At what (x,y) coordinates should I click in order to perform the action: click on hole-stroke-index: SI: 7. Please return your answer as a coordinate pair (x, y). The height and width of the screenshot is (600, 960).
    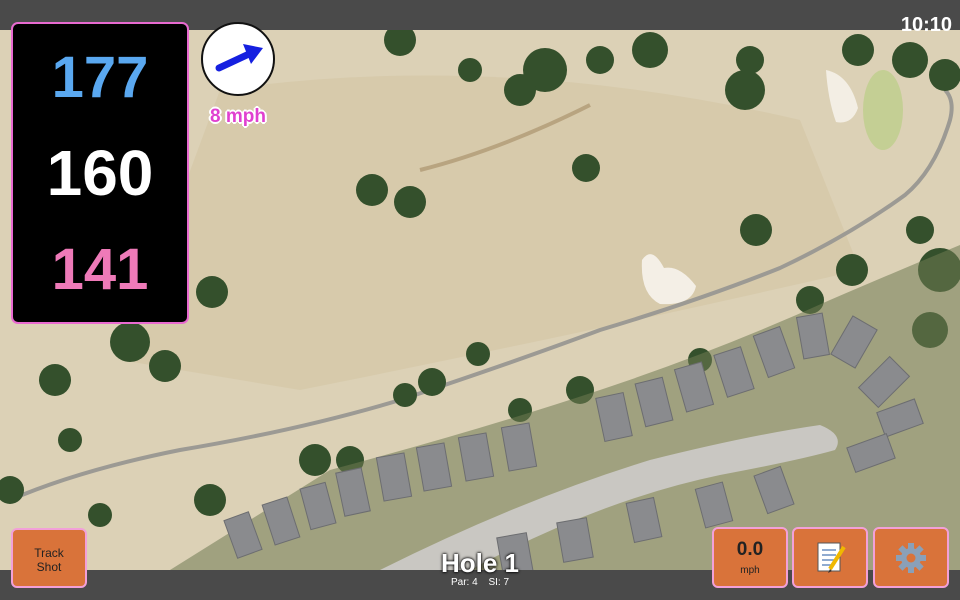
    Looking at the image, I should click on (499, 582).